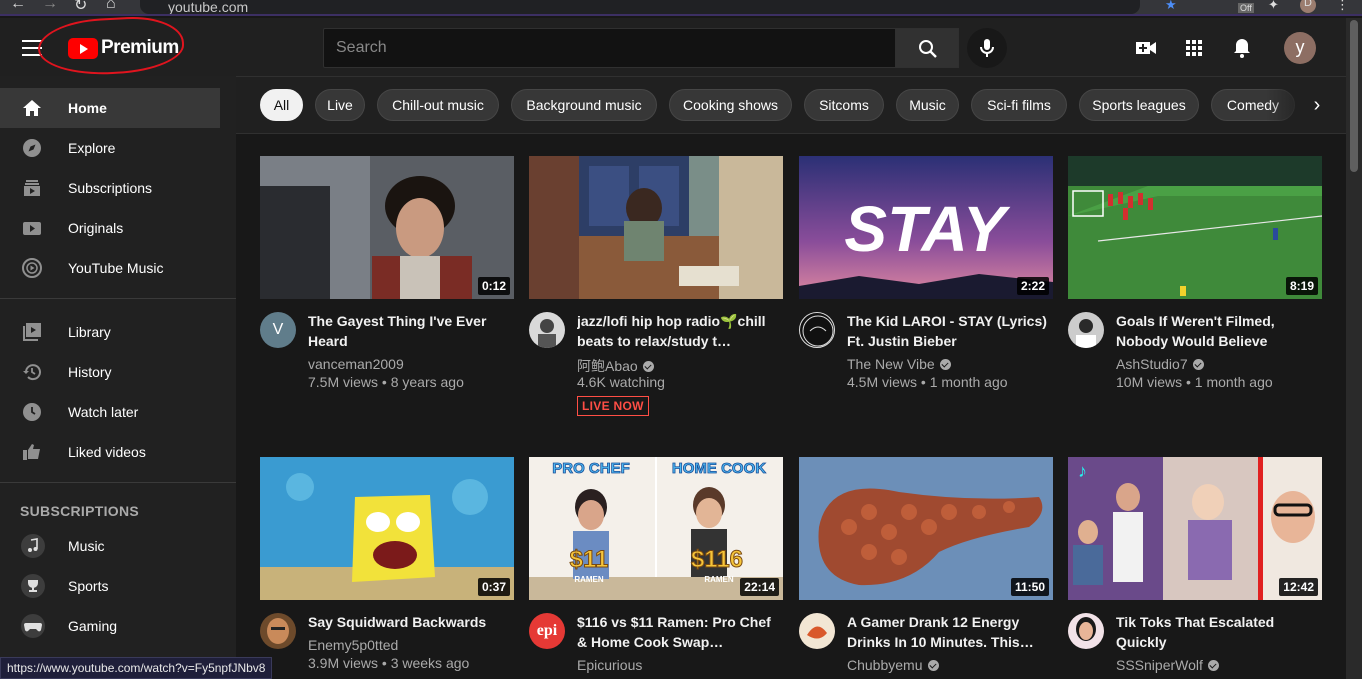  What do you see at coordinates (987, 48) in the screenshot?
I see `voice-search-button` at bounding box center [987, 48].